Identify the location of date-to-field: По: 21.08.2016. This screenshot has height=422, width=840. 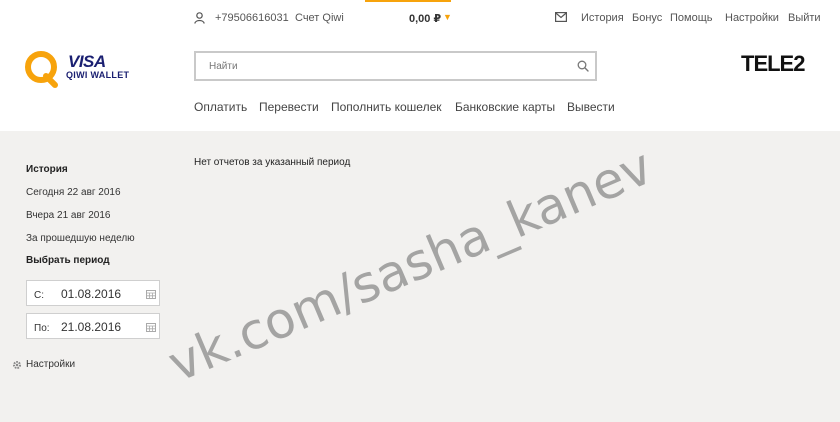
(93, 326).